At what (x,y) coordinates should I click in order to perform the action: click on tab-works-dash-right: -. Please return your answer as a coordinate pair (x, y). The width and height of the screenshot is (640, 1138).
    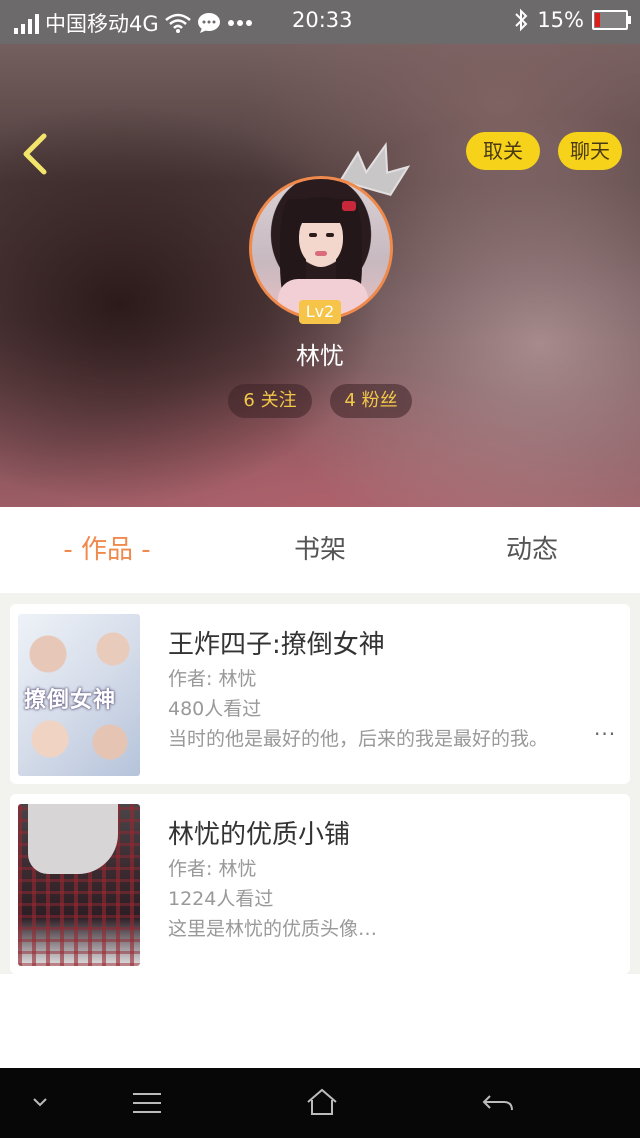
    Looking at the image, I should click on (142, 550).